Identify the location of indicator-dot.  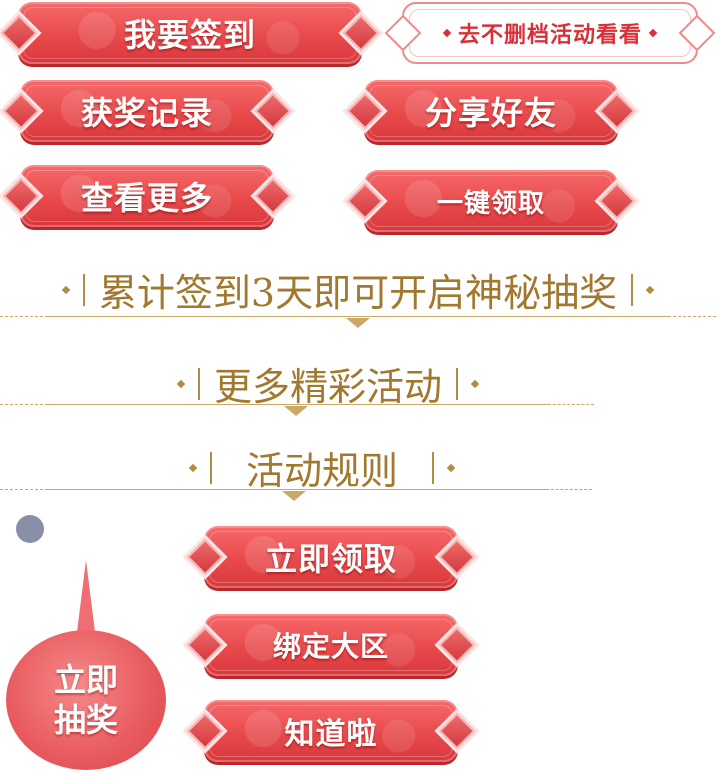
(30, 529).